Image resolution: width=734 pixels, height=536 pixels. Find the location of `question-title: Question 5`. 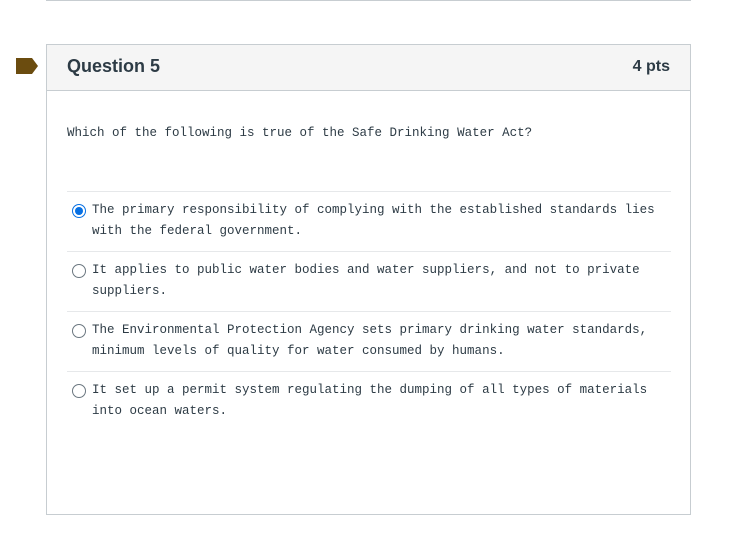

question-title: Question 5 is located at coordinates (114, 66).